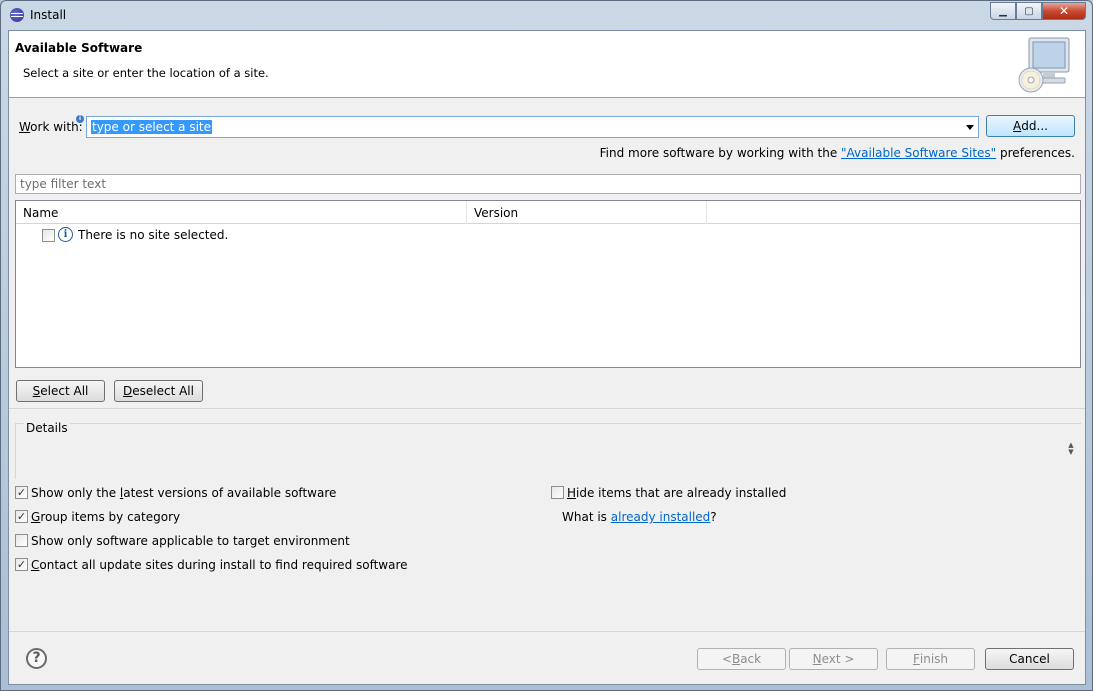 This screenshot has width=1093, height=691. I want to click on divider, so click(547, 408).